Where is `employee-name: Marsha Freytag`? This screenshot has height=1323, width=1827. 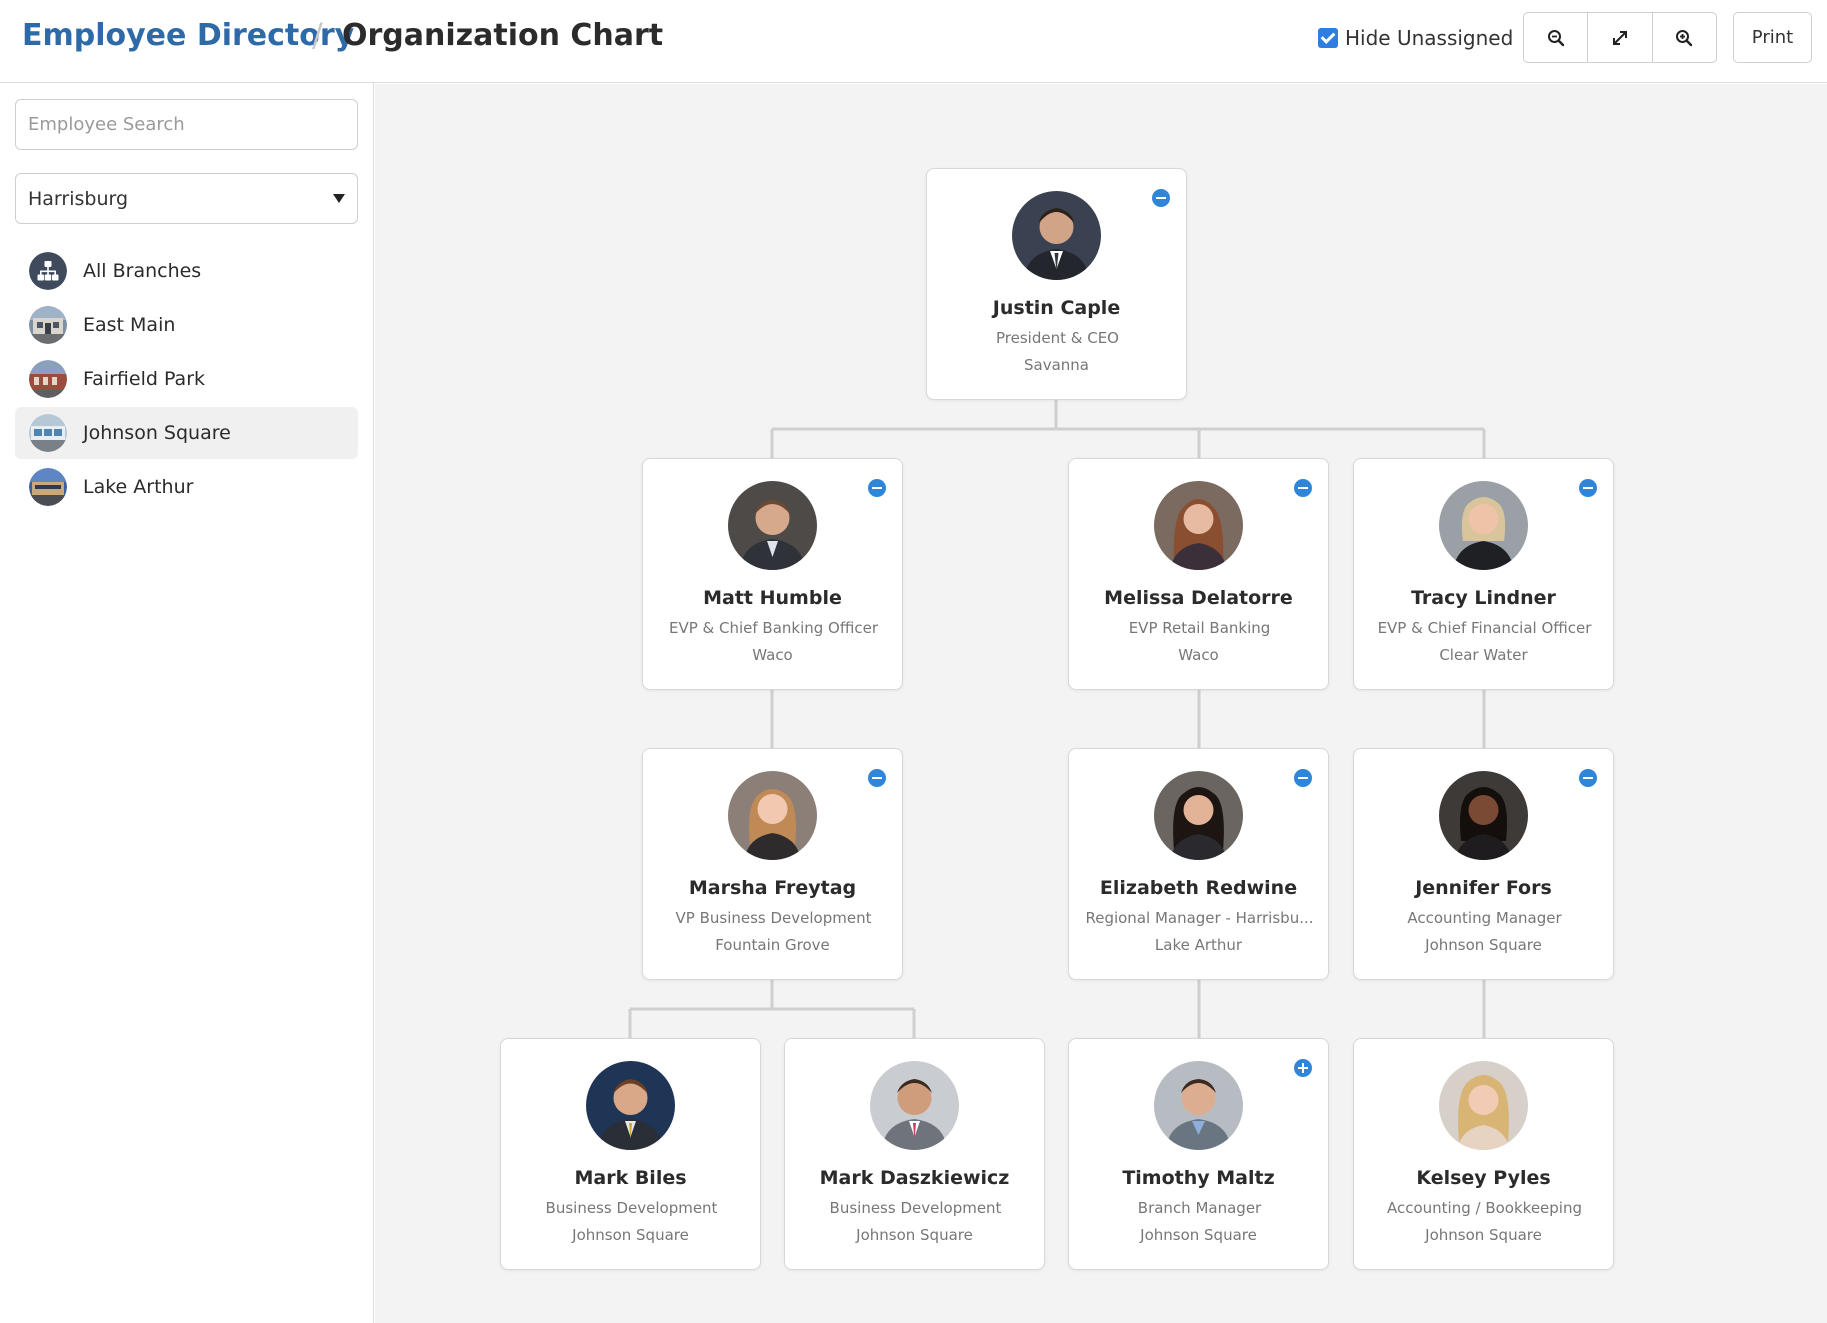 employee-name: Marsha Freytag is located at coordinates (772, 888).